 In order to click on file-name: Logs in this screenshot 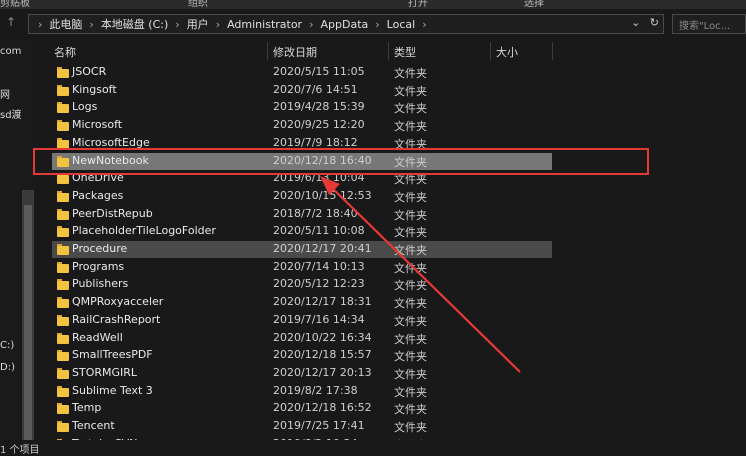, I will do `click(85, 107)`.